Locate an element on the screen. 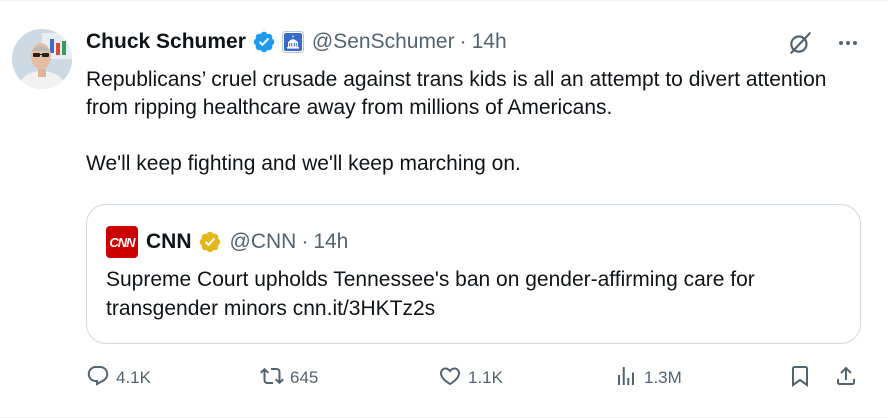 This screenshot has width=888, height=418. bookmark-icon is located at coordinates (800, 378).